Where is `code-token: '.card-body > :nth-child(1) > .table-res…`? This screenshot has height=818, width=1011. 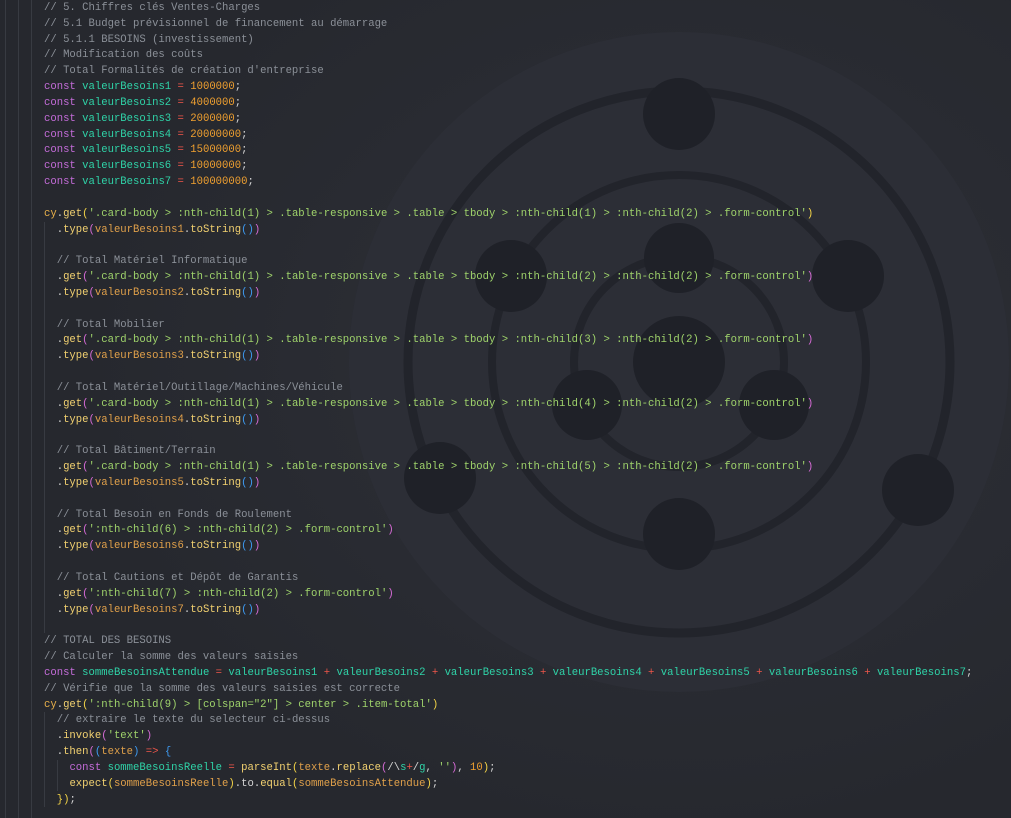 code-token: '.card-body > :nth-child(1) > .table-res… is located at coordinates (447, 340).